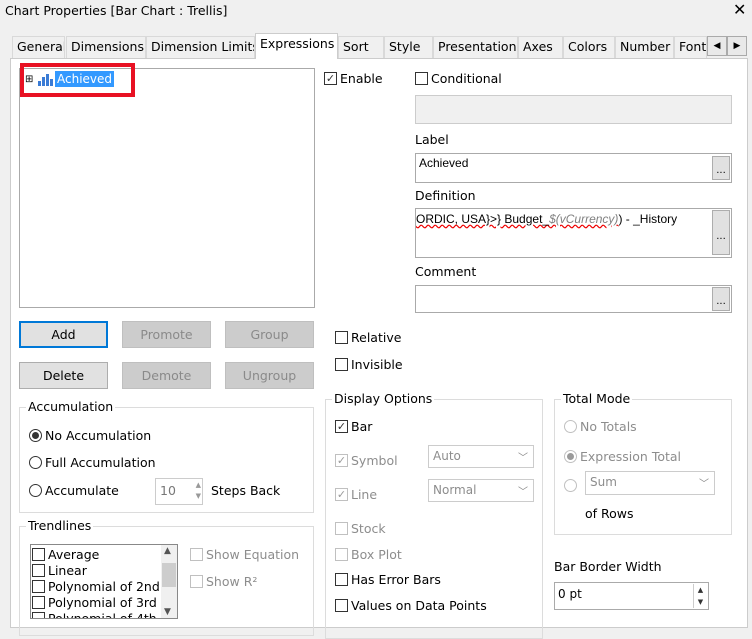  What do you see at coordinates (376, 337) in the screenshot?
I see `relative-label: Relative` at bounding box center [376, 337].